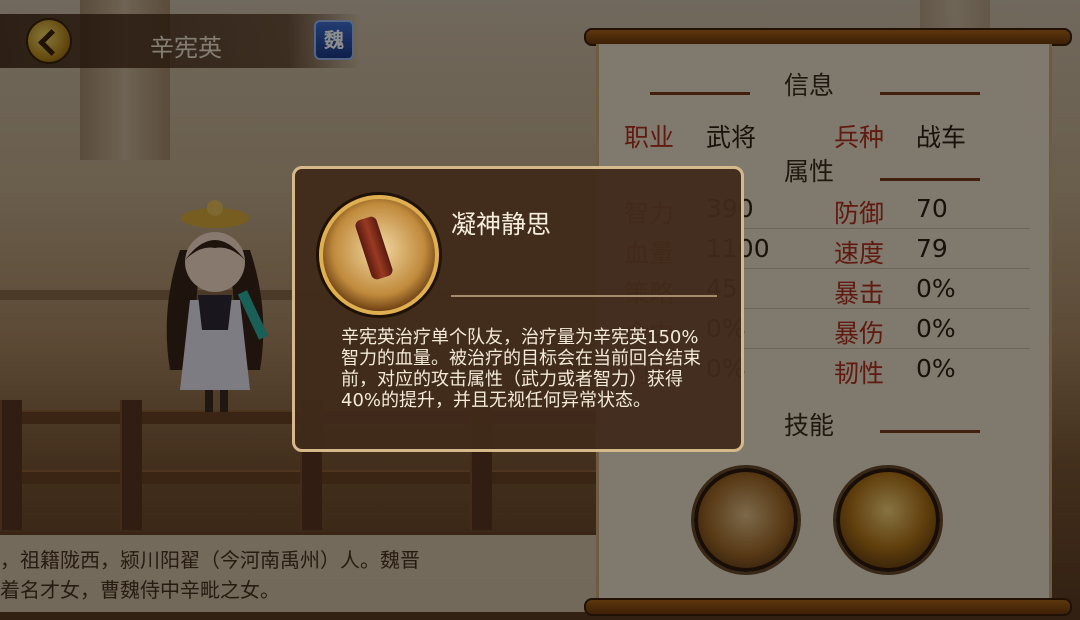 This screenshot has width=1080, height=620. I want to click on tooltip-divider, so click(584, 296).